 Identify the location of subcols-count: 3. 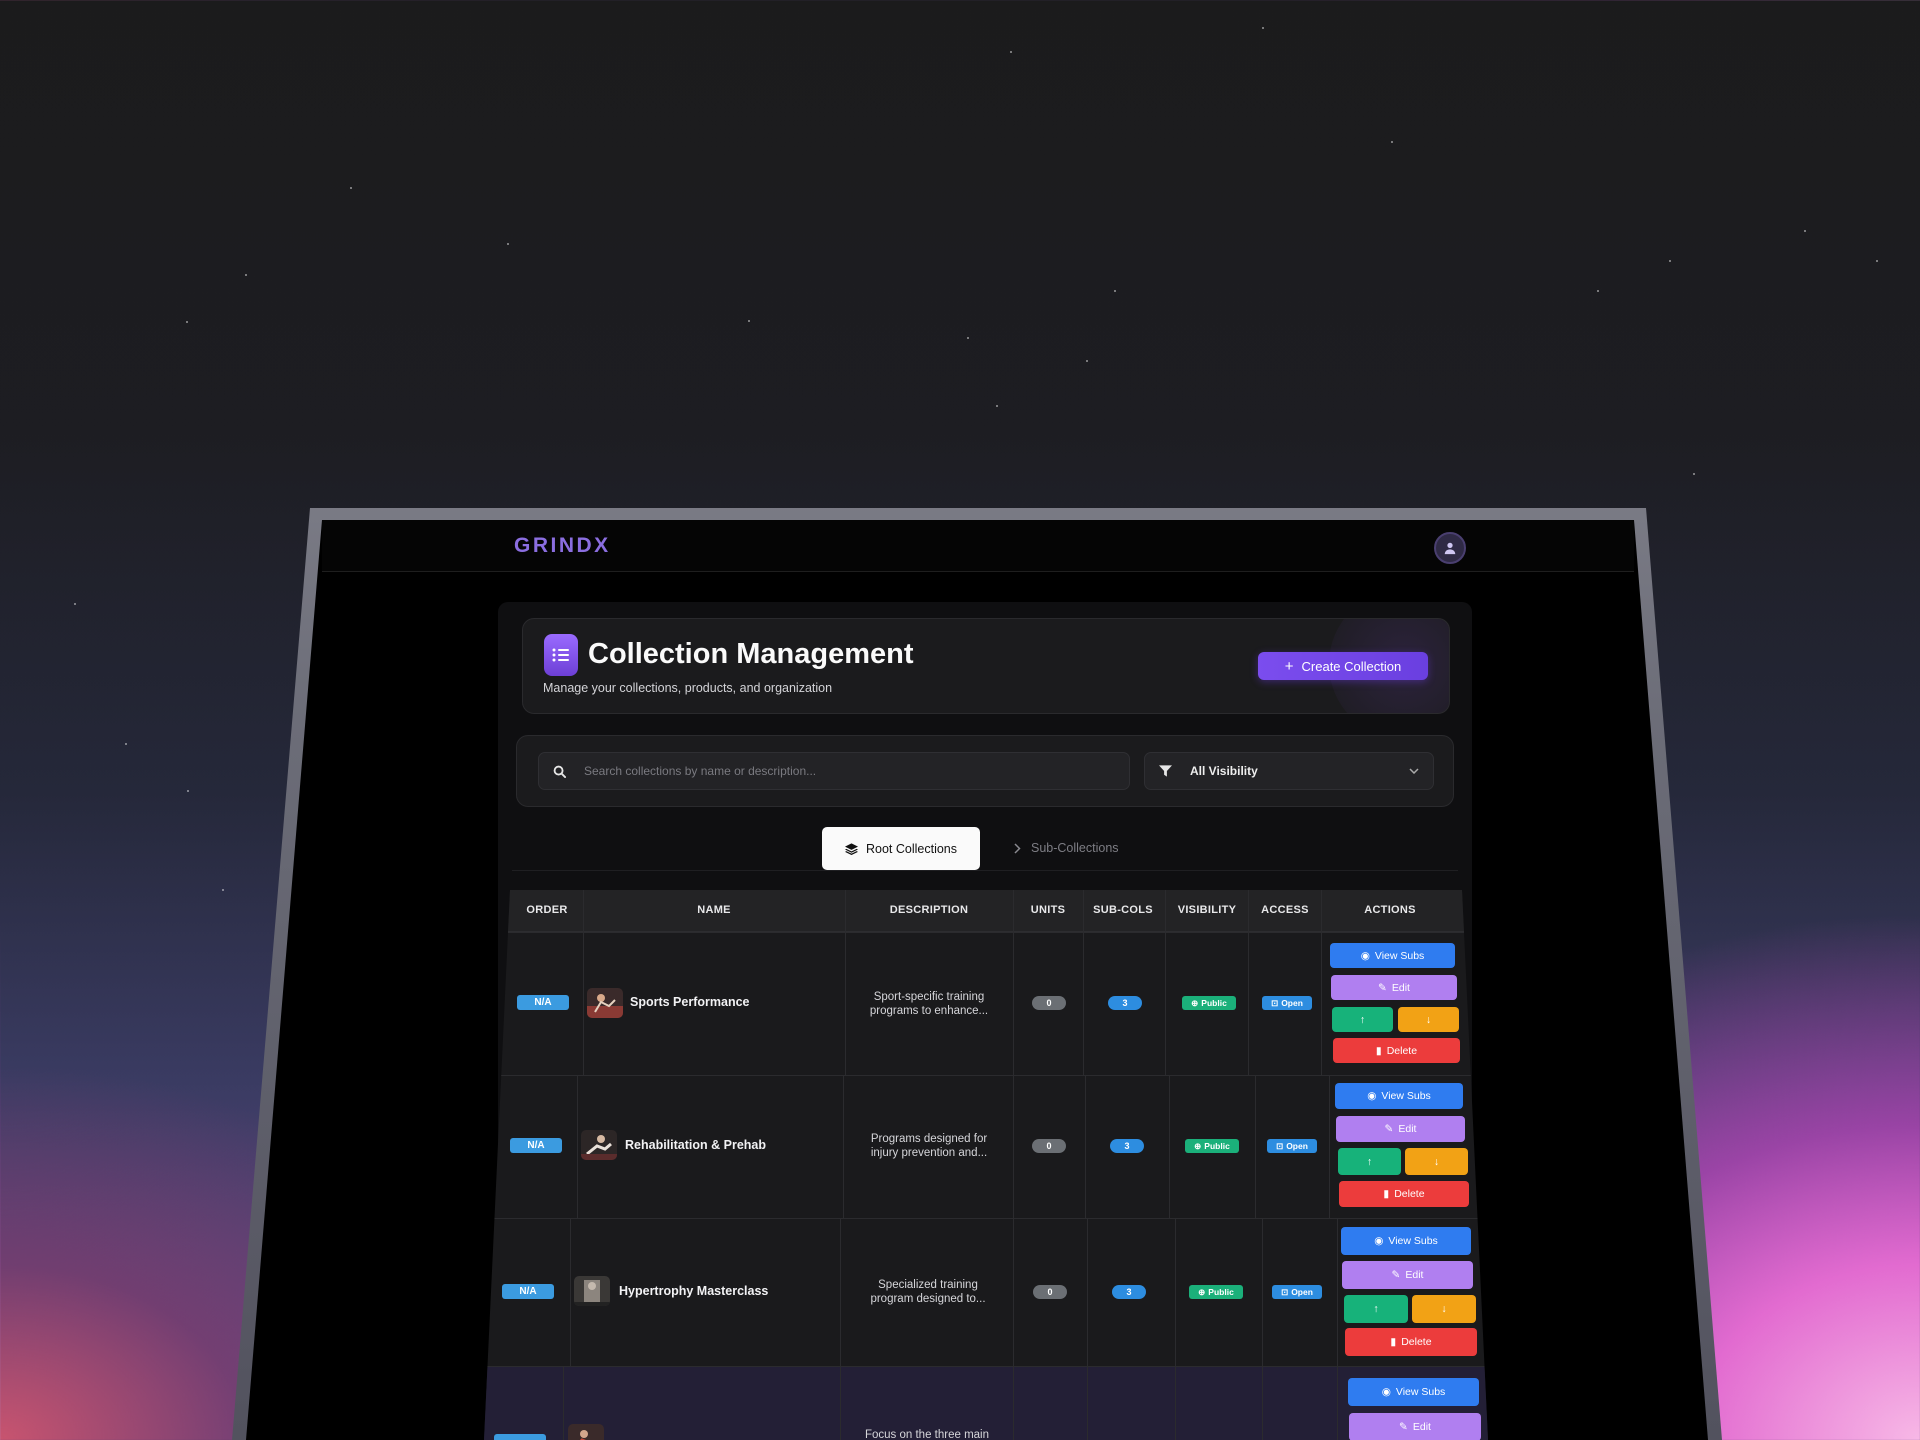
(1127, 1146).